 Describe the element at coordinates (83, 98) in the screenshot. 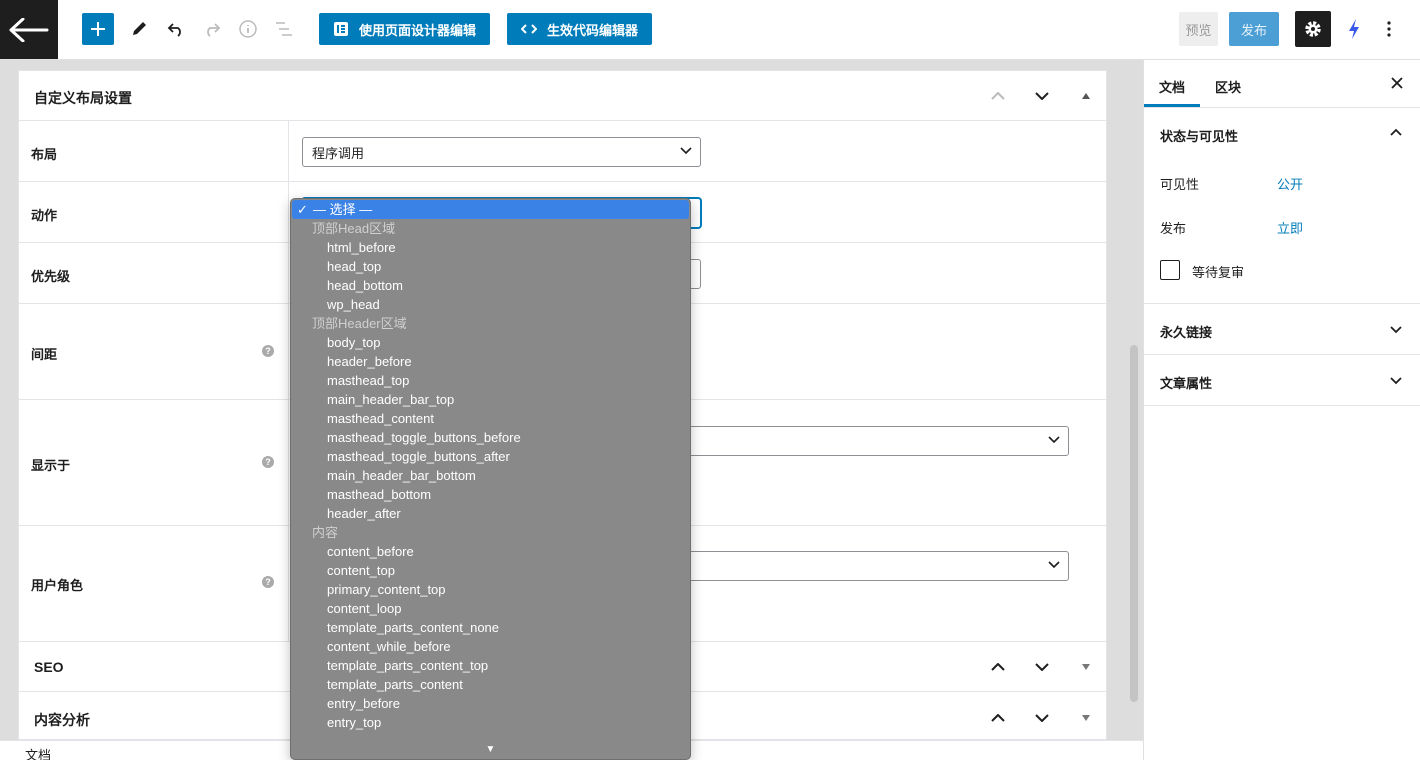

I see `panel-title: 自定义布局设置` at that location.